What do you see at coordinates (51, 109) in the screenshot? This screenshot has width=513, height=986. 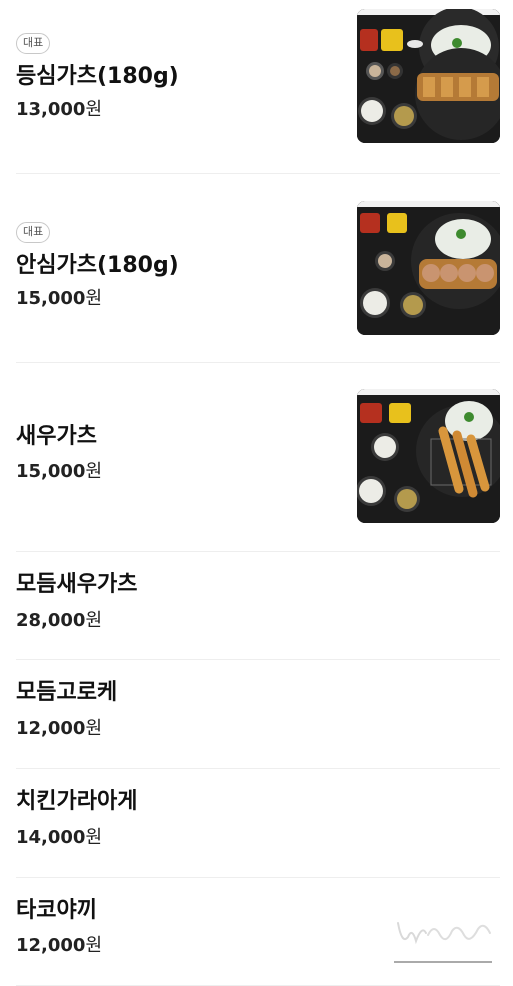 I see `price-value: 13,000` at bounding box center [51, 109].